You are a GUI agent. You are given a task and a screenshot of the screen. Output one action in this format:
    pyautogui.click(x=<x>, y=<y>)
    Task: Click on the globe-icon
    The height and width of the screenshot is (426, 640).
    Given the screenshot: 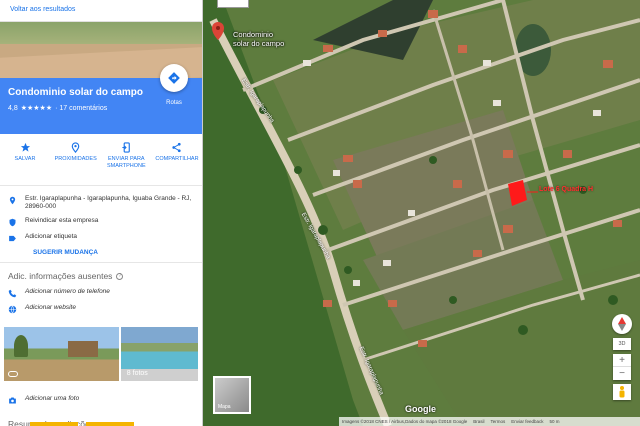 What is the action you would take?
    pyautogui.click(x=12, y=309)
    